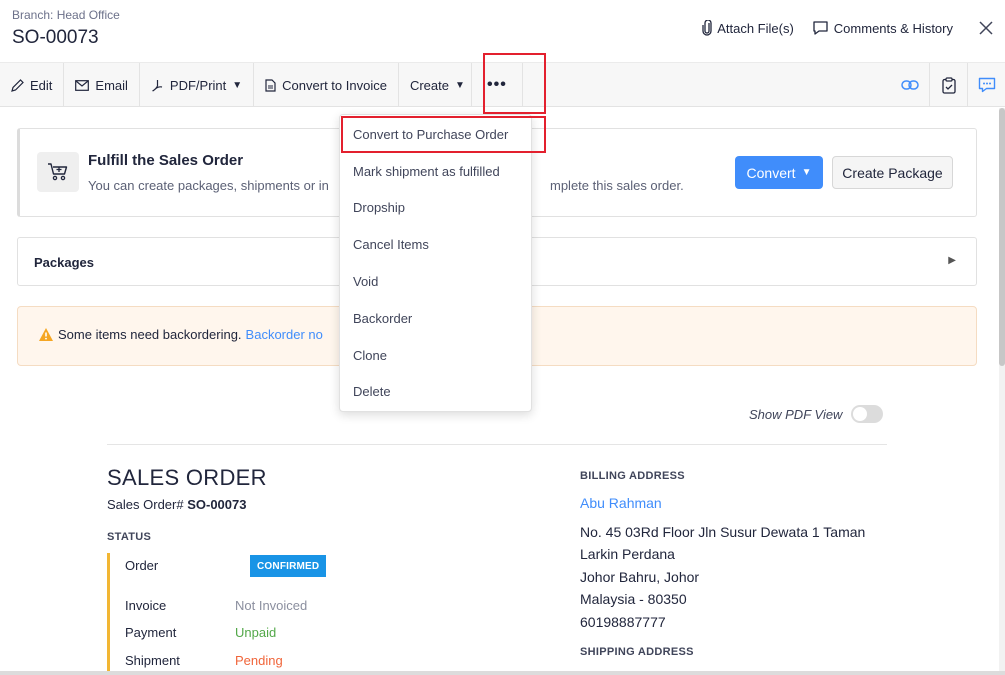  I want to click on cart-icon-box, so click(58, 172).